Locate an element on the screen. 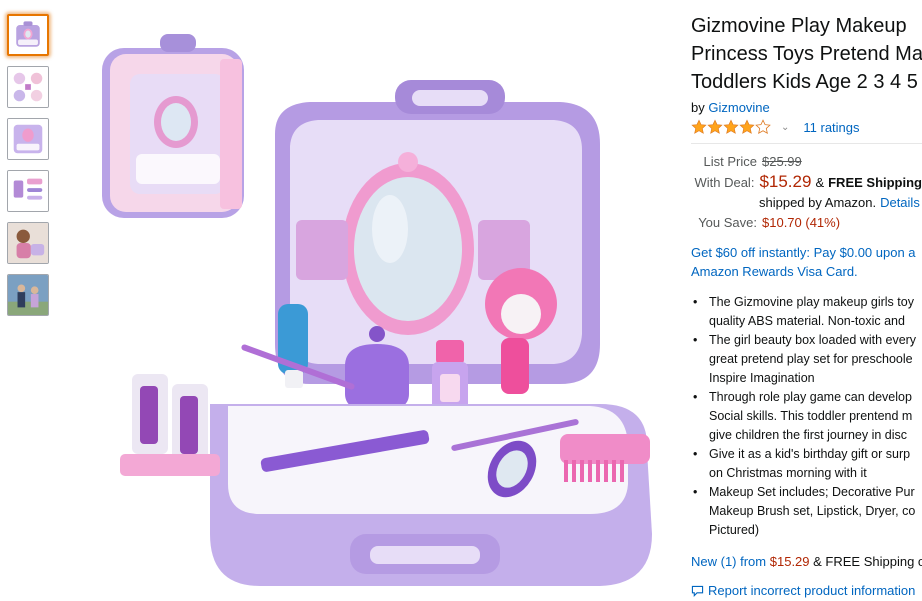  bullet-text: give children the first journey in disc is located at coordinates (808, 435).